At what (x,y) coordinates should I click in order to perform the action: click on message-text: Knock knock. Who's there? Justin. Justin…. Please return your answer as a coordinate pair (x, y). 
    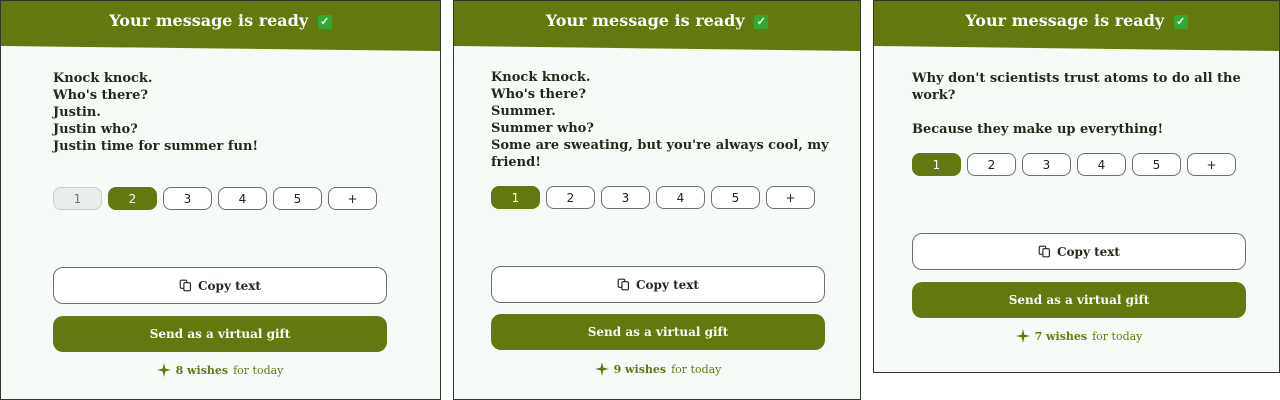
    Looking at the image, I should click on (155, 112).